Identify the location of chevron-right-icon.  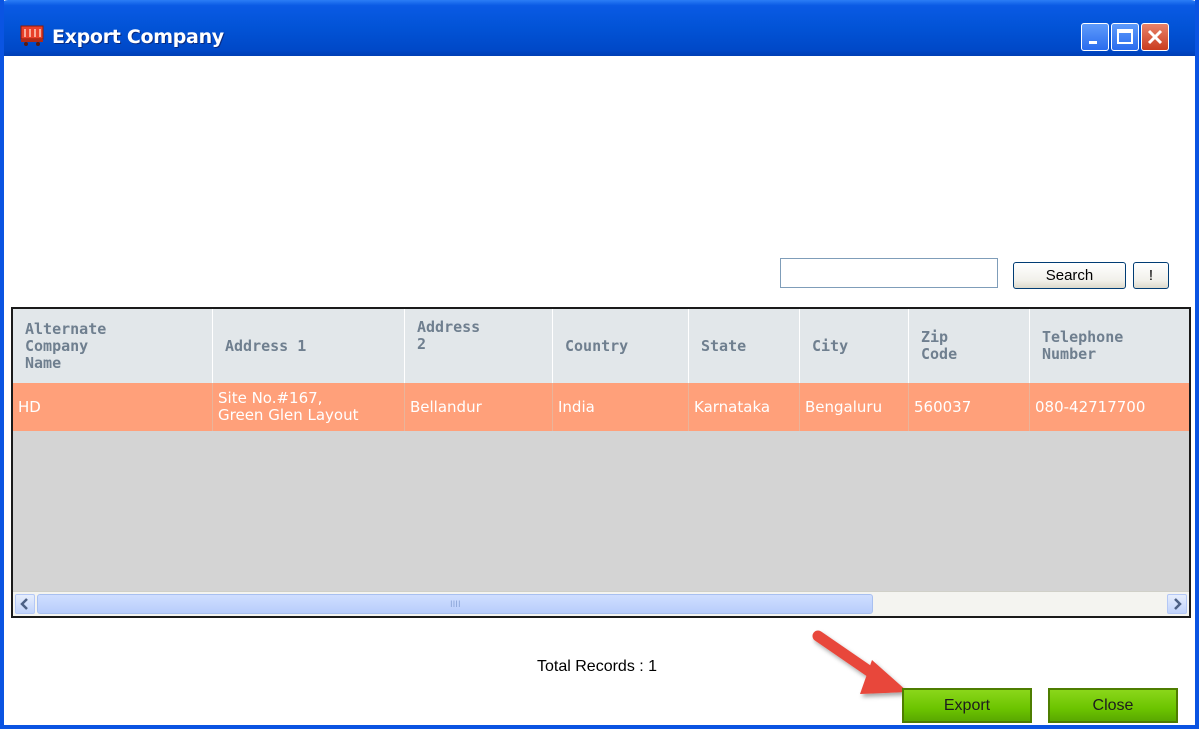
(1178, 604).